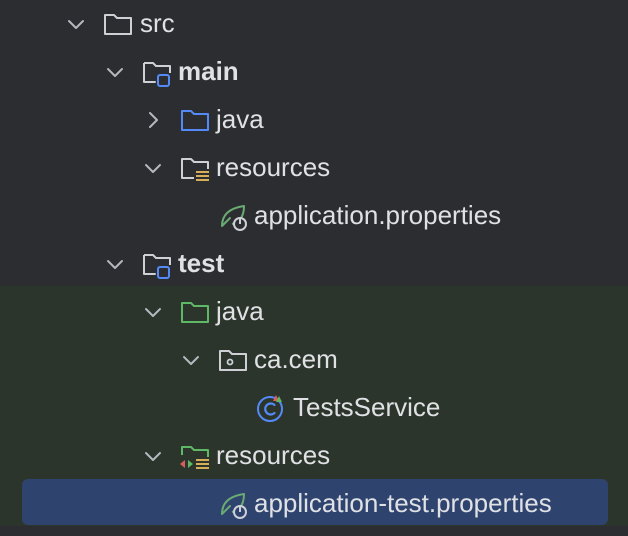 The width and height of the screenshot is (628, 536). I want to click on tree-item-label: ca.cem, so click(296, 359).